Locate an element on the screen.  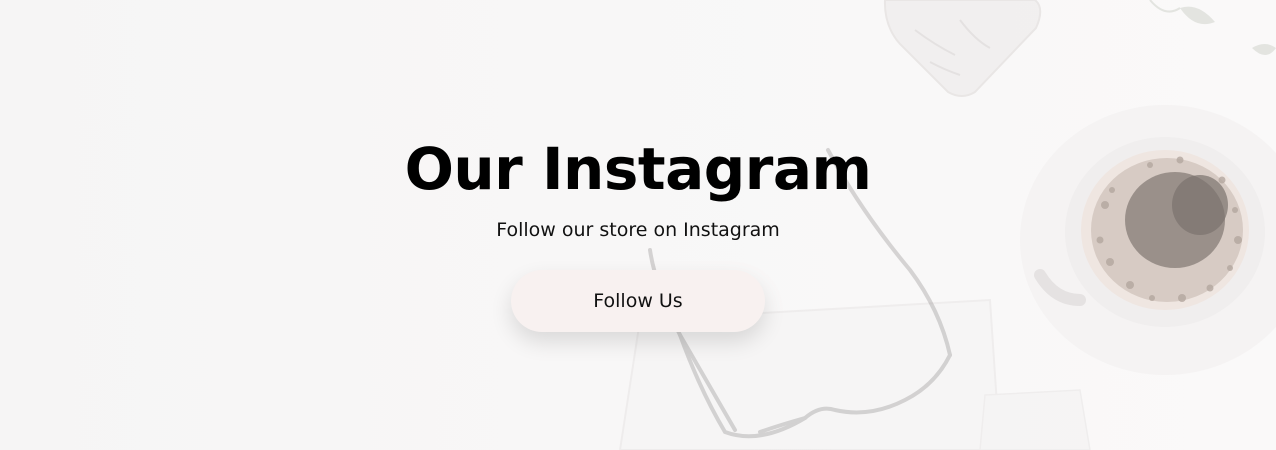
leaves-image is located at coordinates (1212, 27).